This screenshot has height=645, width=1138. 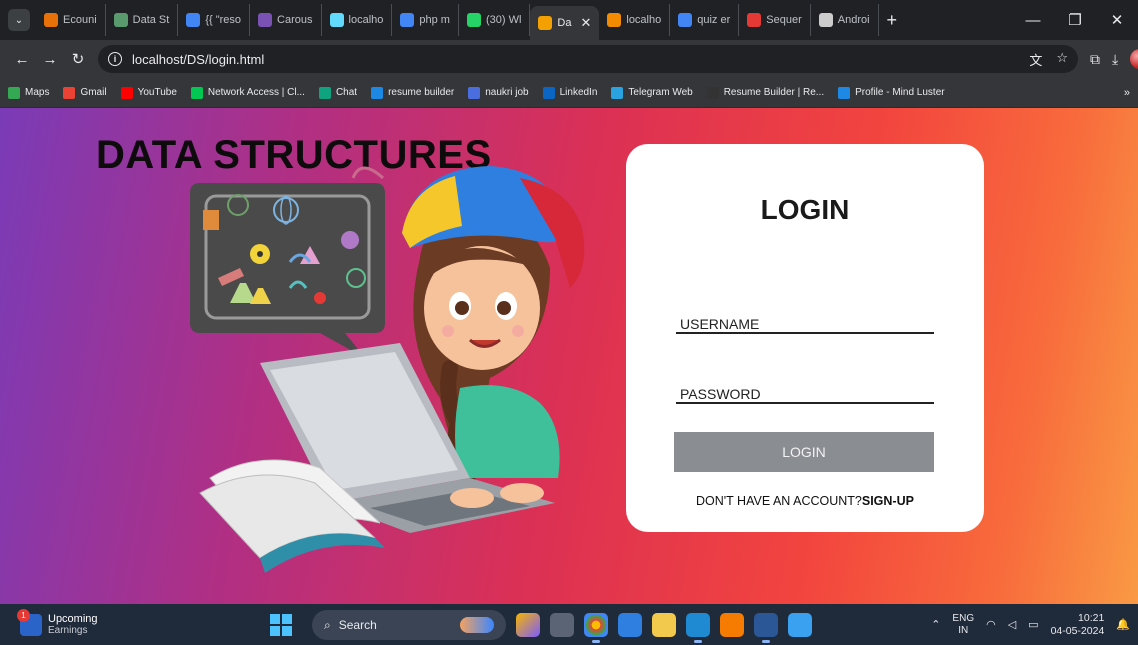 What do you see at coordinates (1062, 59) in the screenshot?
I see `bookmark-star-icon: ☆` at bounding box center [1062, 59].